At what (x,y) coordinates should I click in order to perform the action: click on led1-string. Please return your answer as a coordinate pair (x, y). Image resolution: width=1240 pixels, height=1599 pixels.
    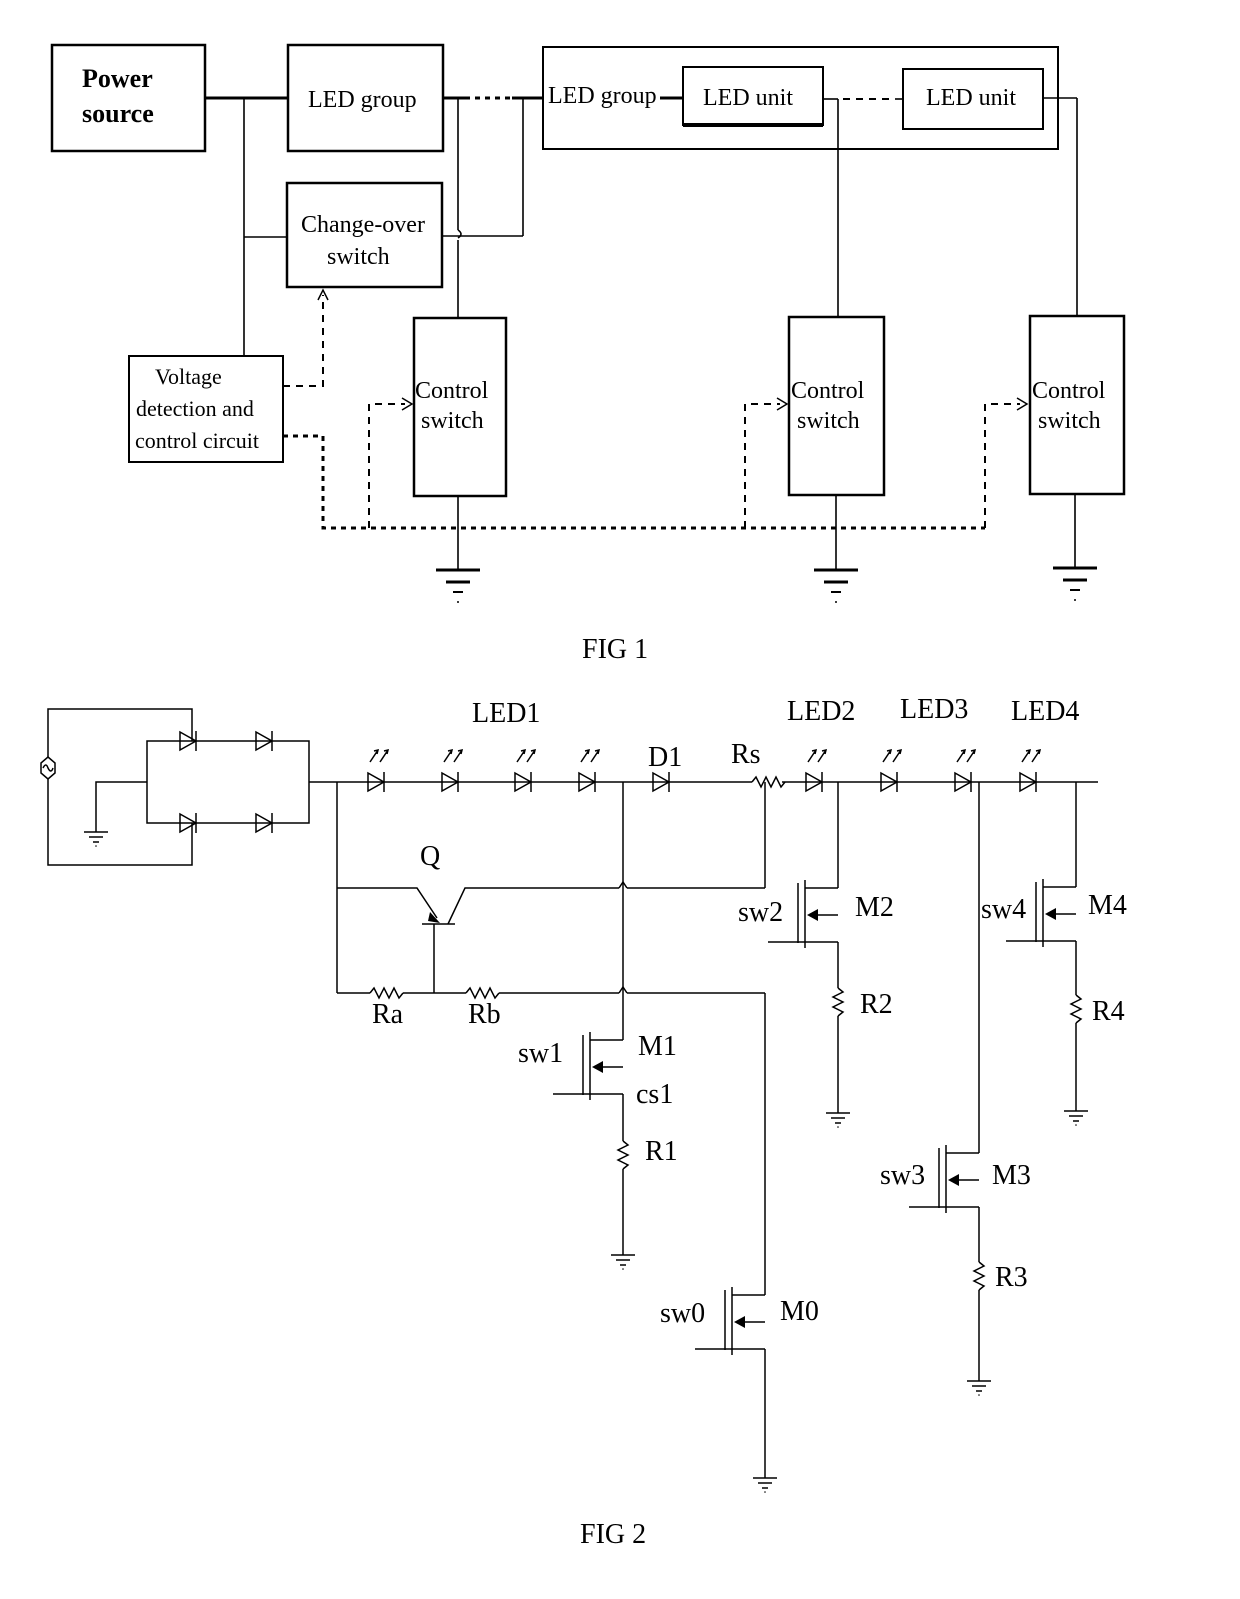
    Looking at the image, I should click on (483, 771).